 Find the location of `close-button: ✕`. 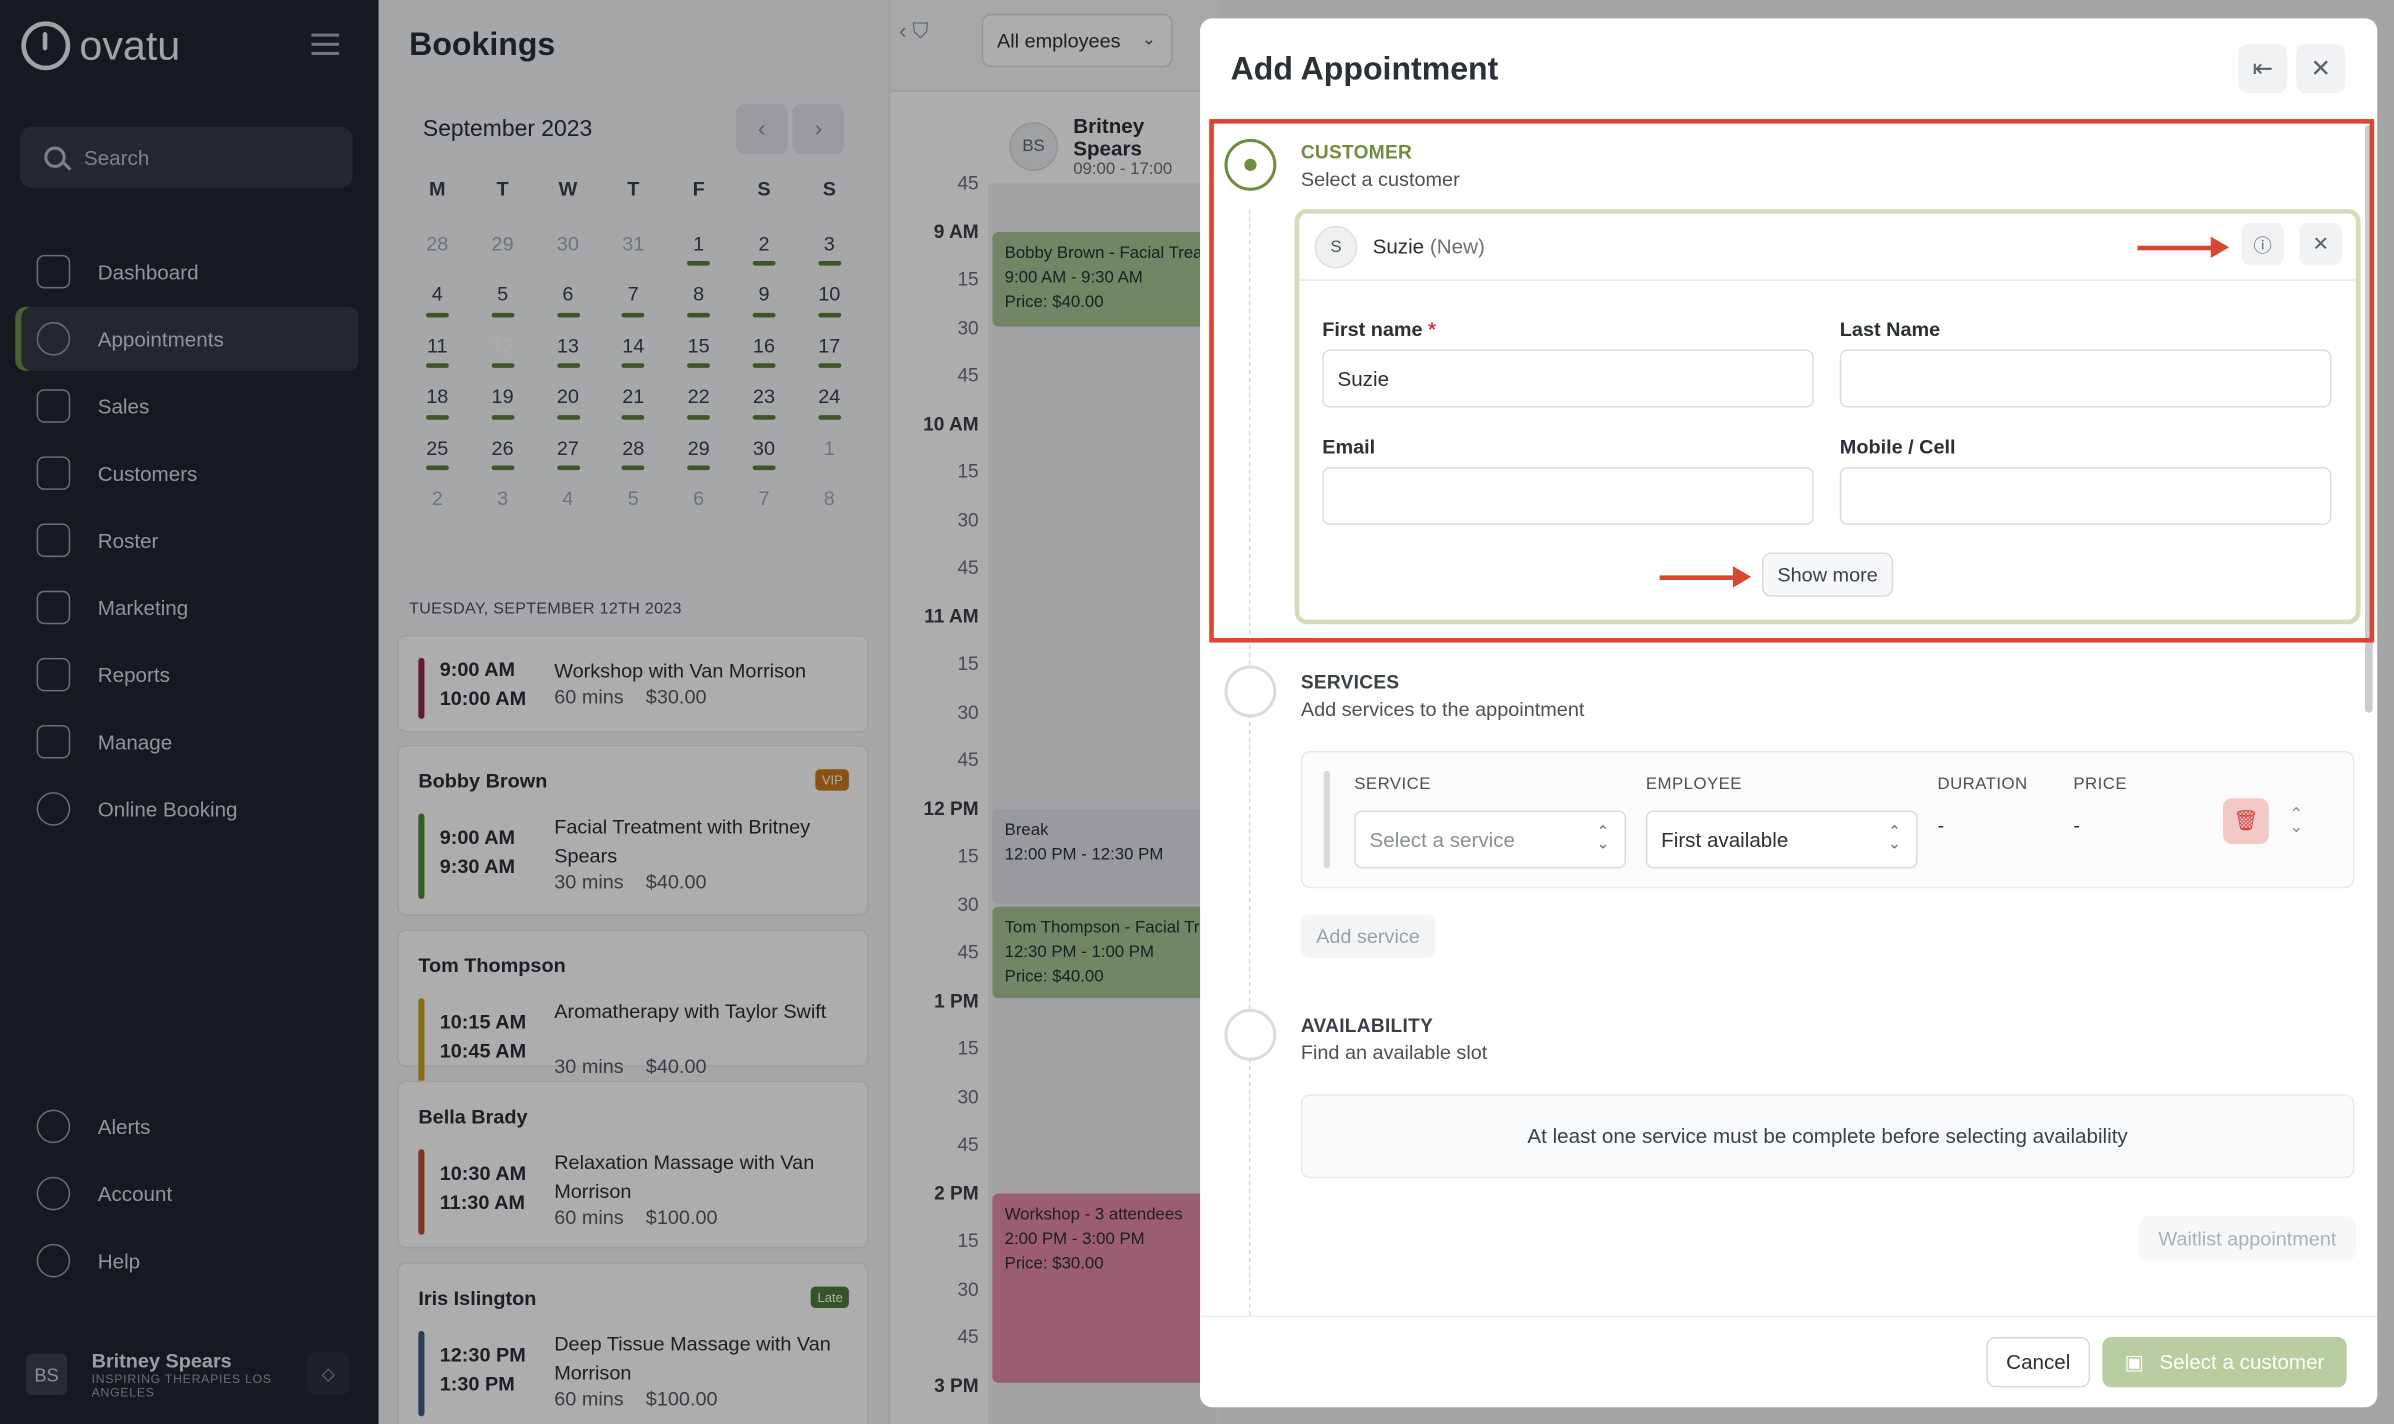

close-button: ✕ is located at coordinates (2321, 69).